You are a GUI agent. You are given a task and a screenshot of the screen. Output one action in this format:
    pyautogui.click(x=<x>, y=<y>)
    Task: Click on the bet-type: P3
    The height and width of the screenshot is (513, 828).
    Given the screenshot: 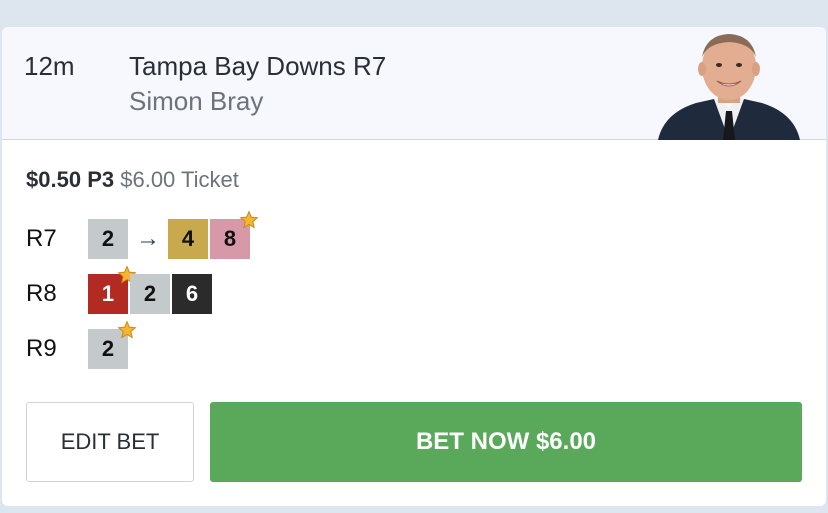 What is the action you would take?
    pyautogui.click(x=101, y=179)
    